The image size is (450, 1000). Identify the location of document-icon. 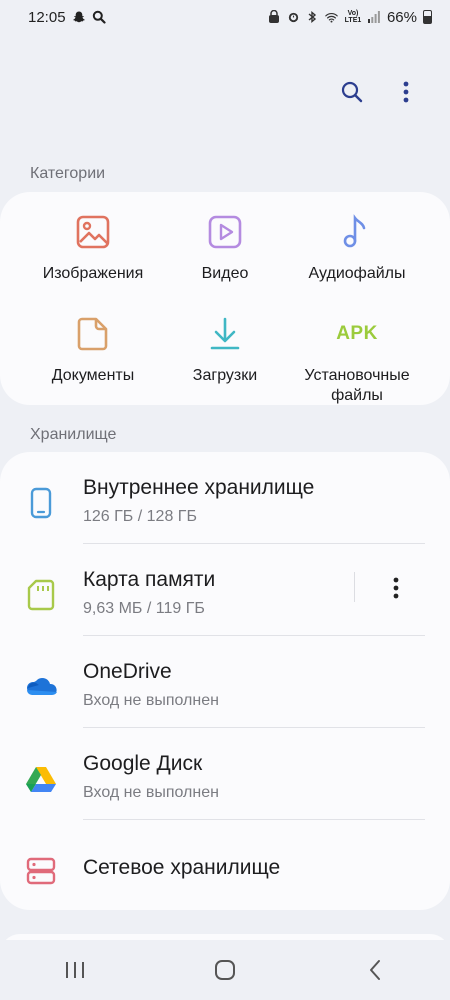
(93, 334).